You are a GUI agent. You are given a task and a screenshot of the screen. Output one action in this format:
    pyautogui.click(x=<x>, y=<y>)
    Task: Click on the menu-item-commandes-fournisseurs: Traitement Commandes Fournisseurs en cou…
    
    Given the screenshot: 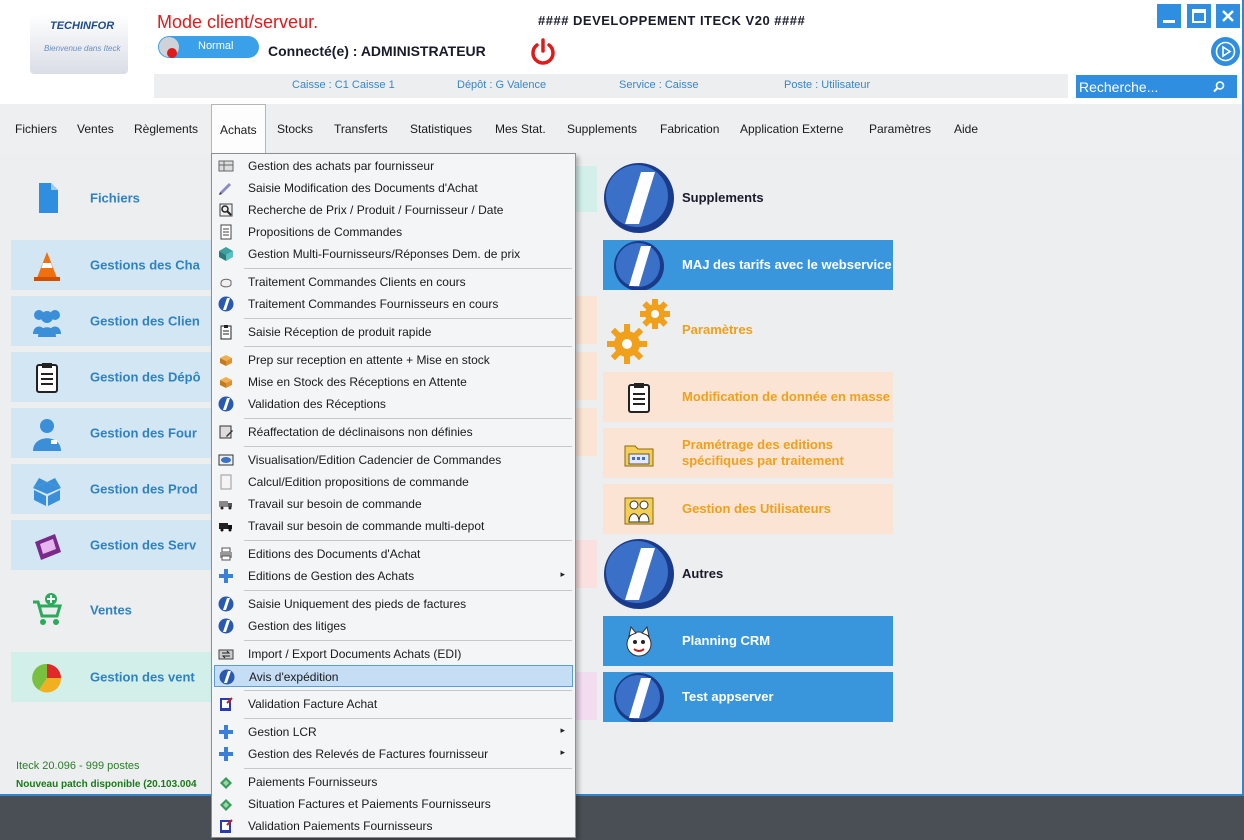 What is the action you would take?
    pyautogui.click(x=393, y=304)
    